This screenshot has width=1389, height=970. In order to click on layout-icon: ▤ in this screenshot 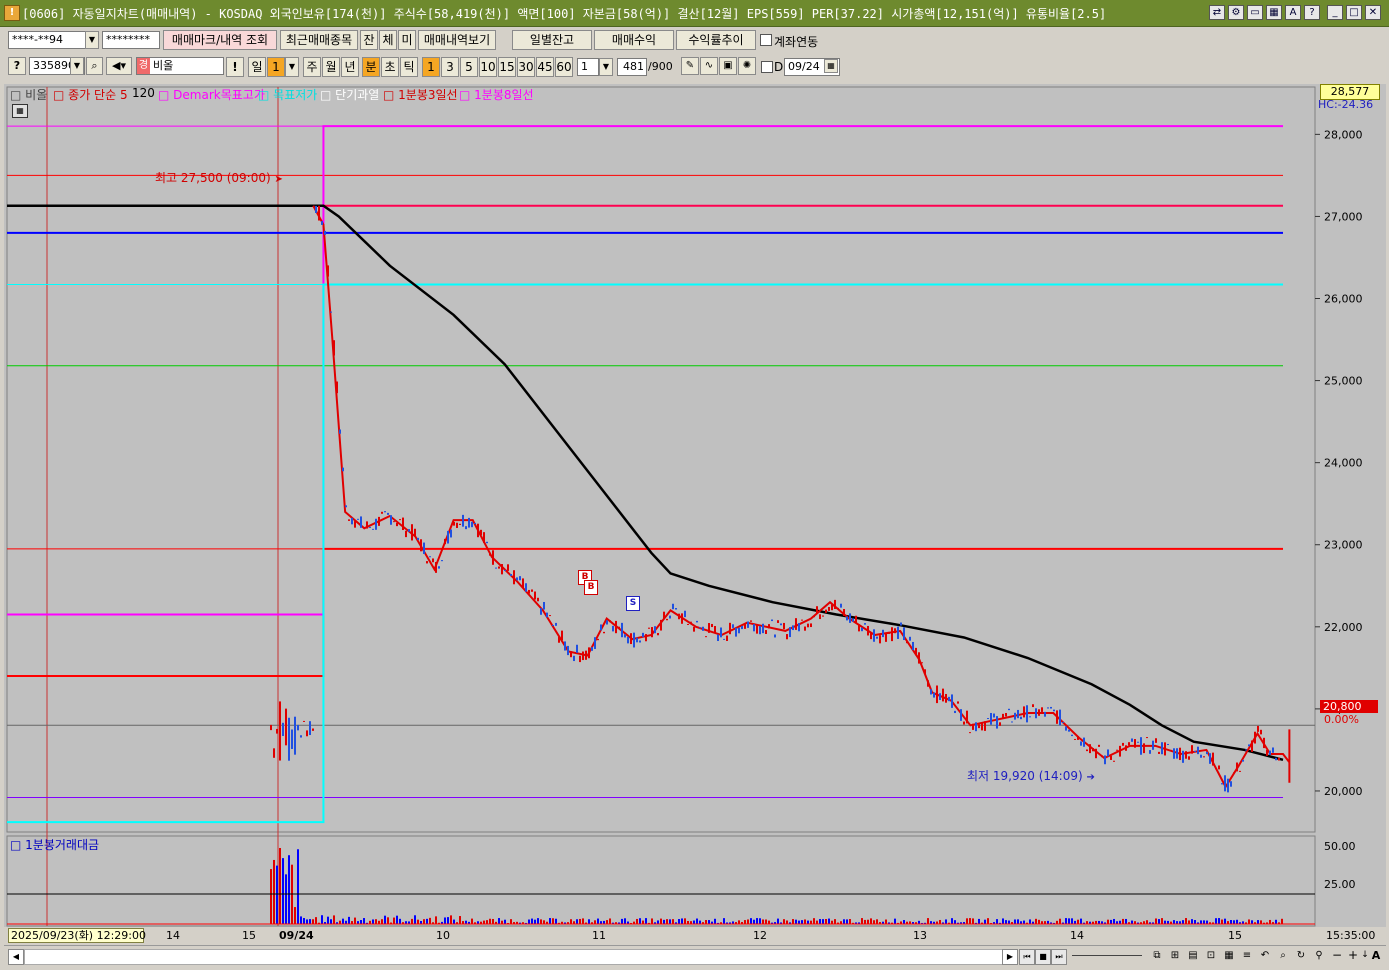, I will do `click(1193, 956)`.